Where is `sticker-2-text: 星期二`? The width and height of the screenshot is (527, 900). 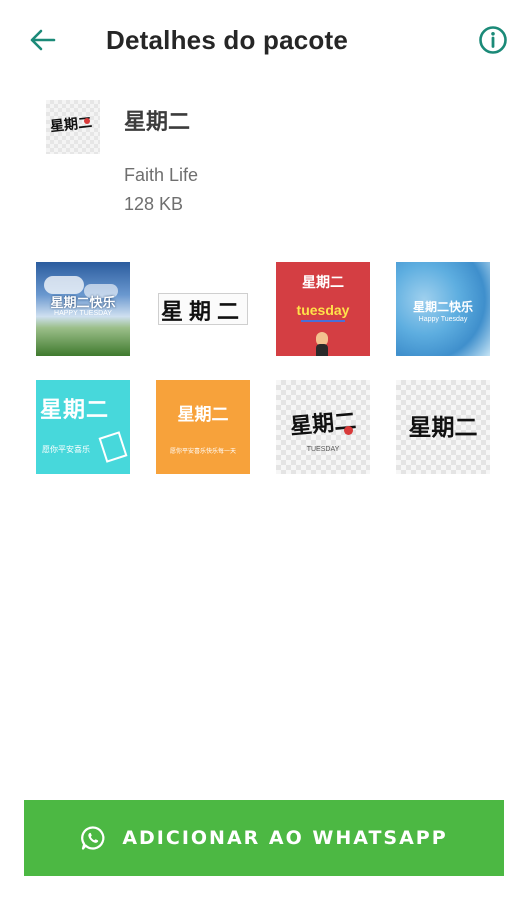 sticker-2-text: 星期二 is located at coordinates (202, 312).